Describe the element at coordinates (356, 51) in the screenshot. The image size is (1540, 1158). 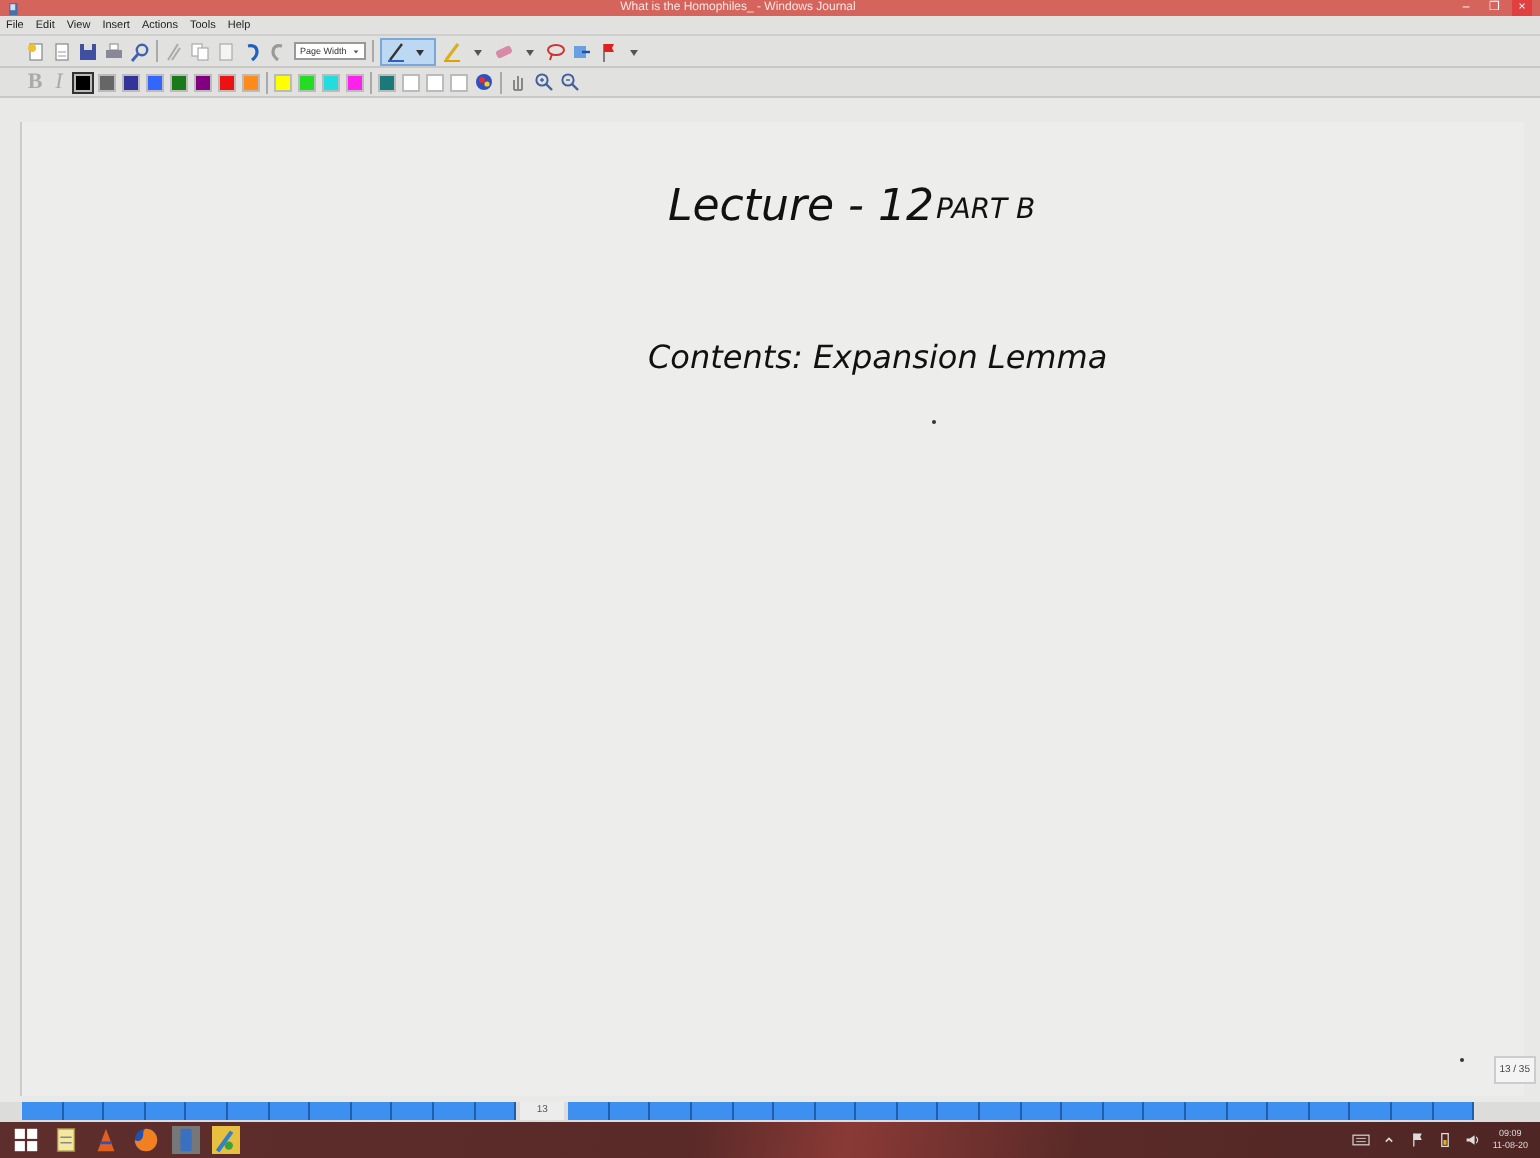
I see `caret-icon` at that location.